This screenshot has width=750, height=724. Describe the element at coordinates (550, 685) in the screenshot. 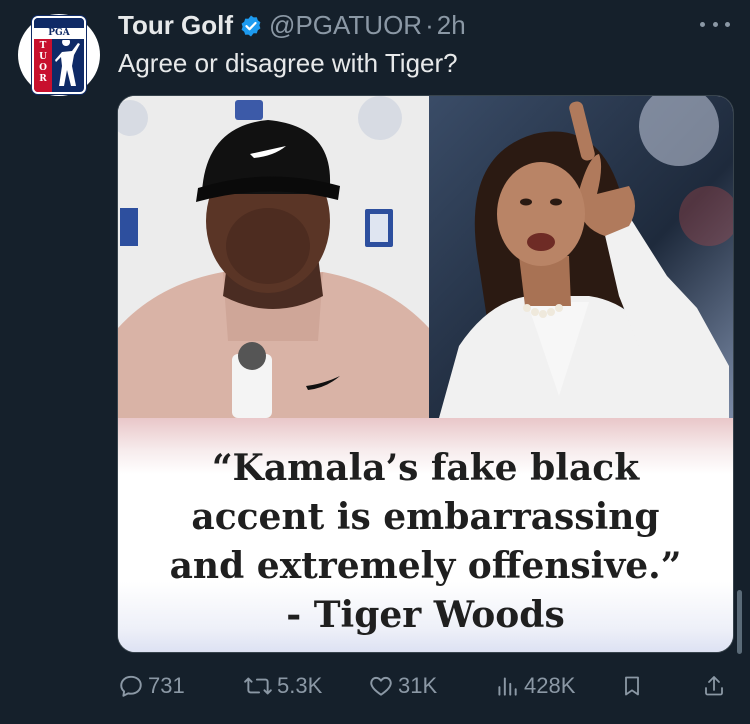

I see `views-count: 428K` at that location.